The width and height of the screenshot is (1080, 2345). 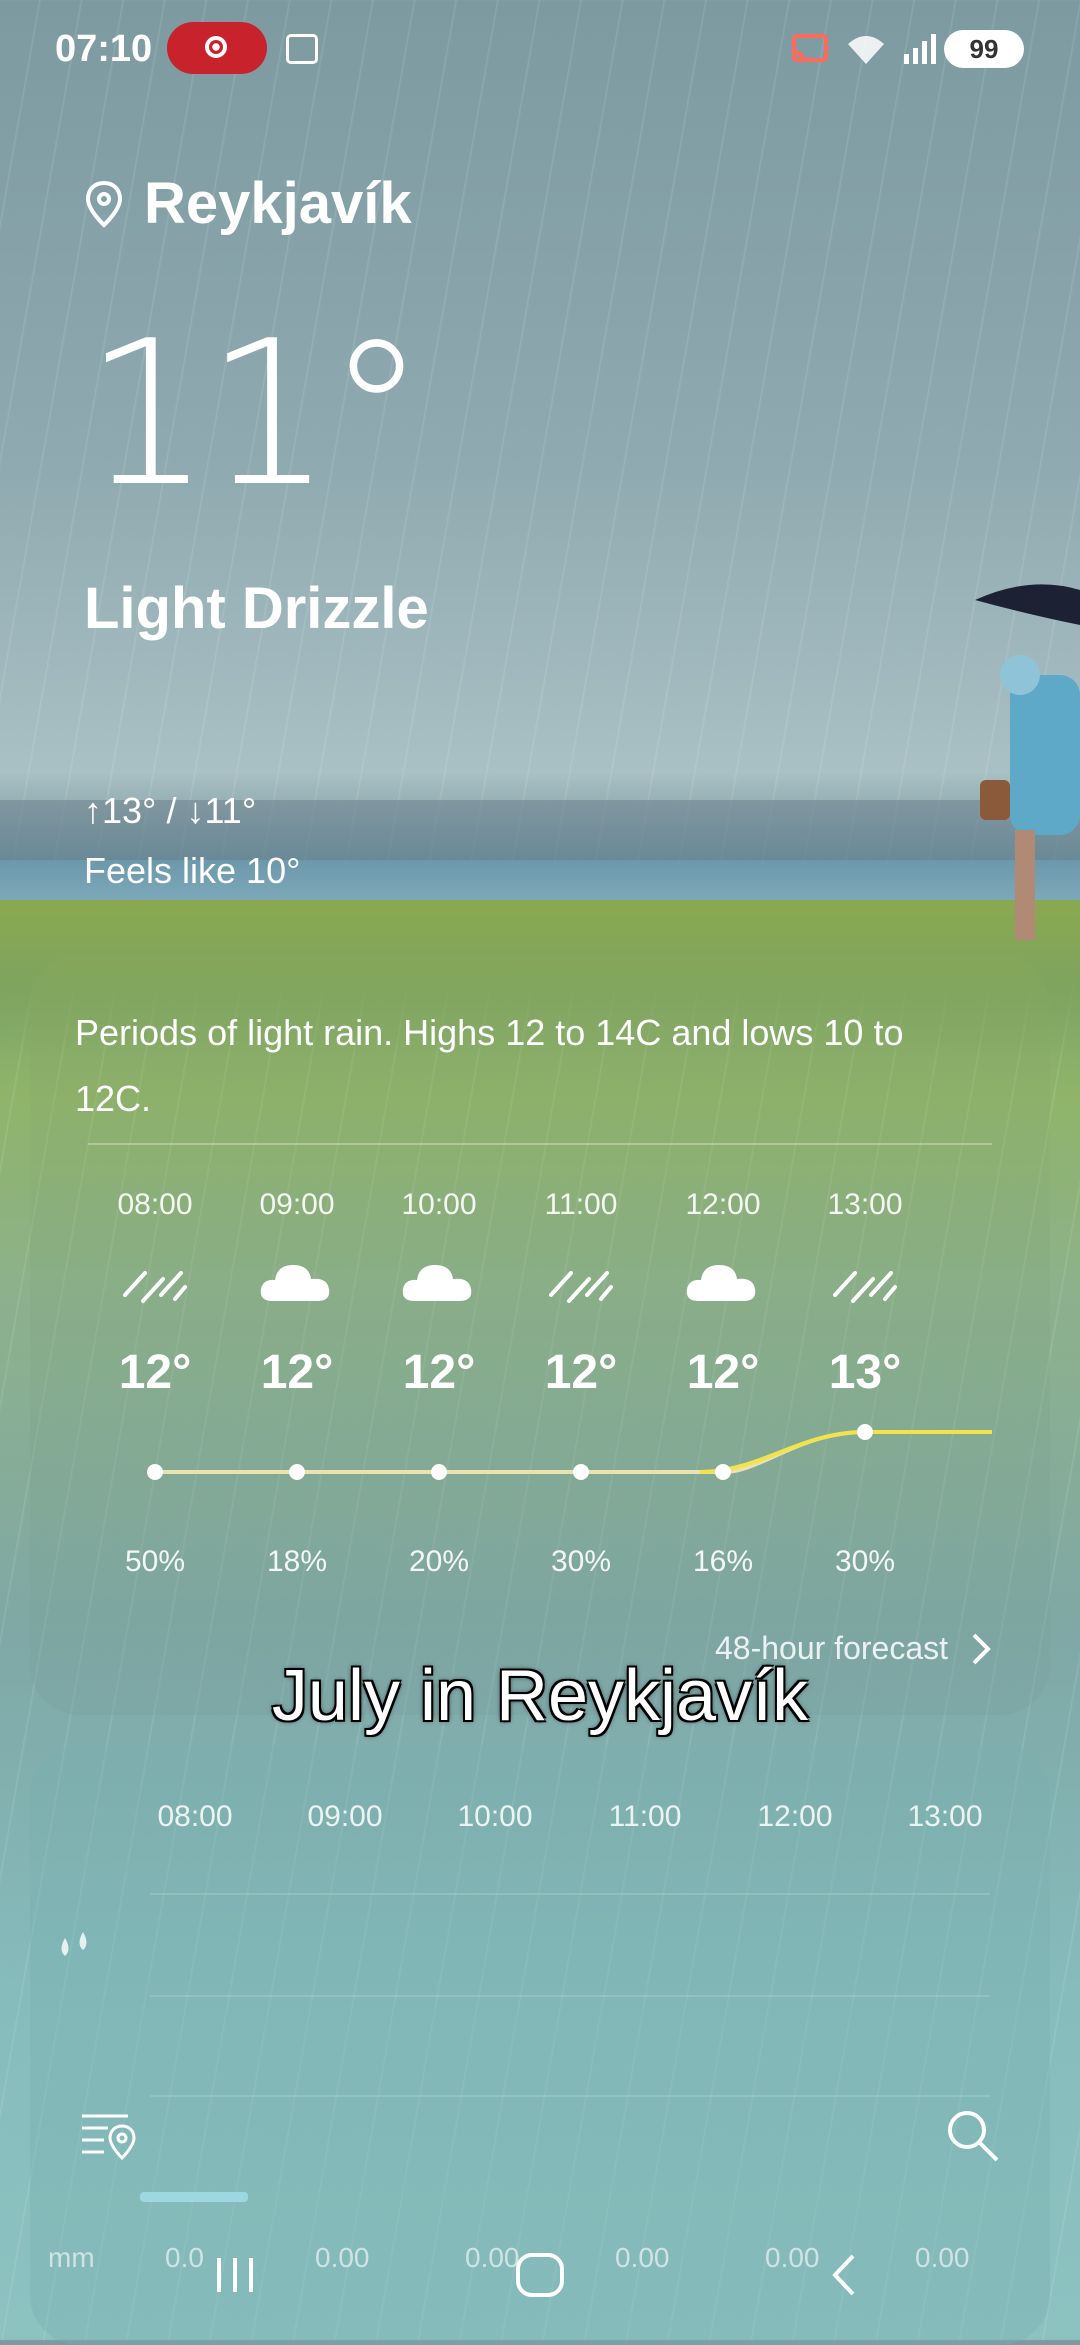 I want to click on precip-unit: mm, so click(x=71, y=2257).